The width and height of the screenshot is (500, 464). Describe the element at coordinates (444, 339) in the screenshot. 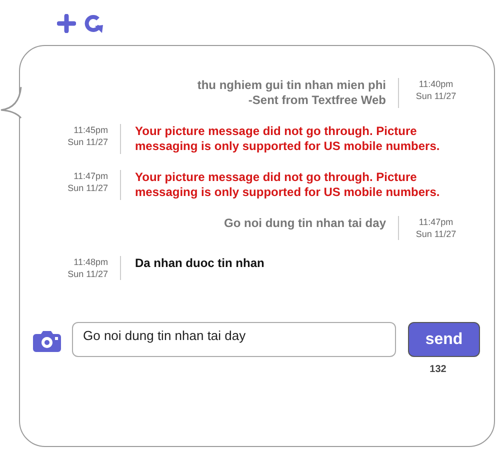

I see `send-button: send` at that location.